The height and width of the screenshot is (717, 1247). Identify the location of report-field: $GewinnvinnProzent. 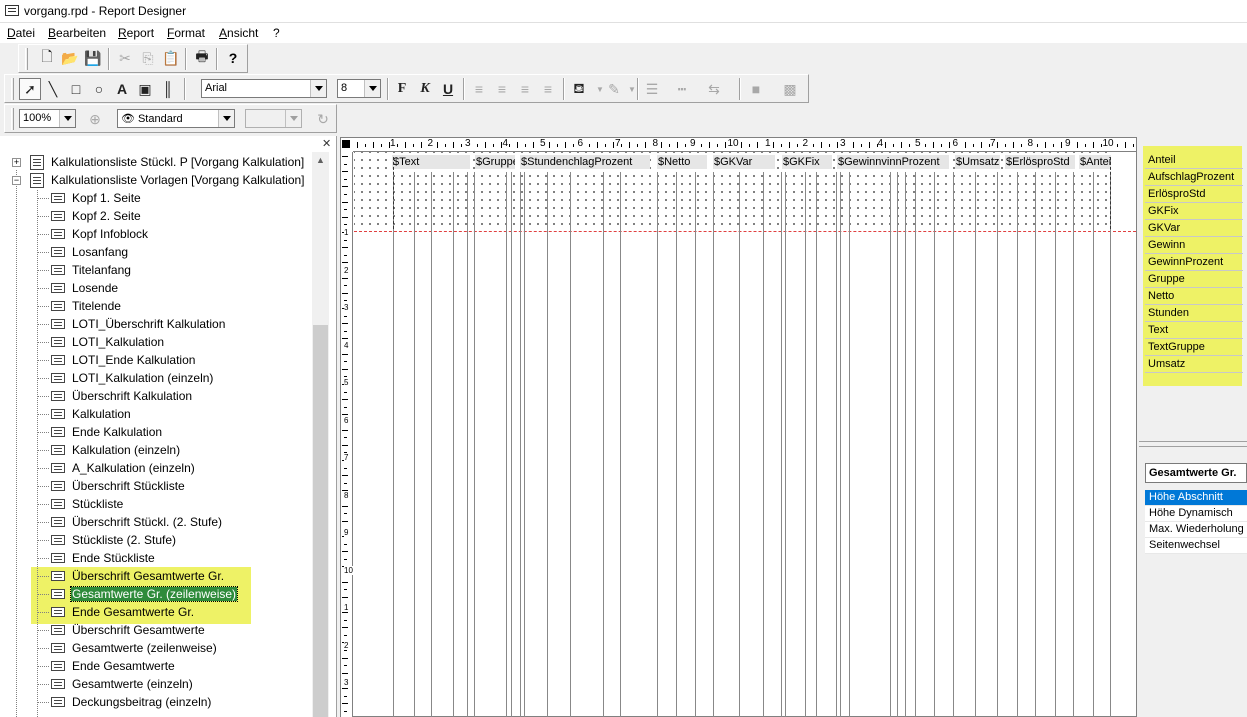
(893, 162).